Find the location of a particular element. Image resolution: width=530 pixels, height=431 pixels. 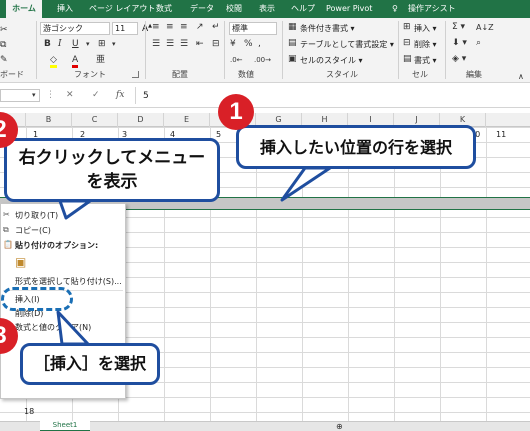

callout-step-3: ［挿入］を選択 is located at coordinates (90, 364).